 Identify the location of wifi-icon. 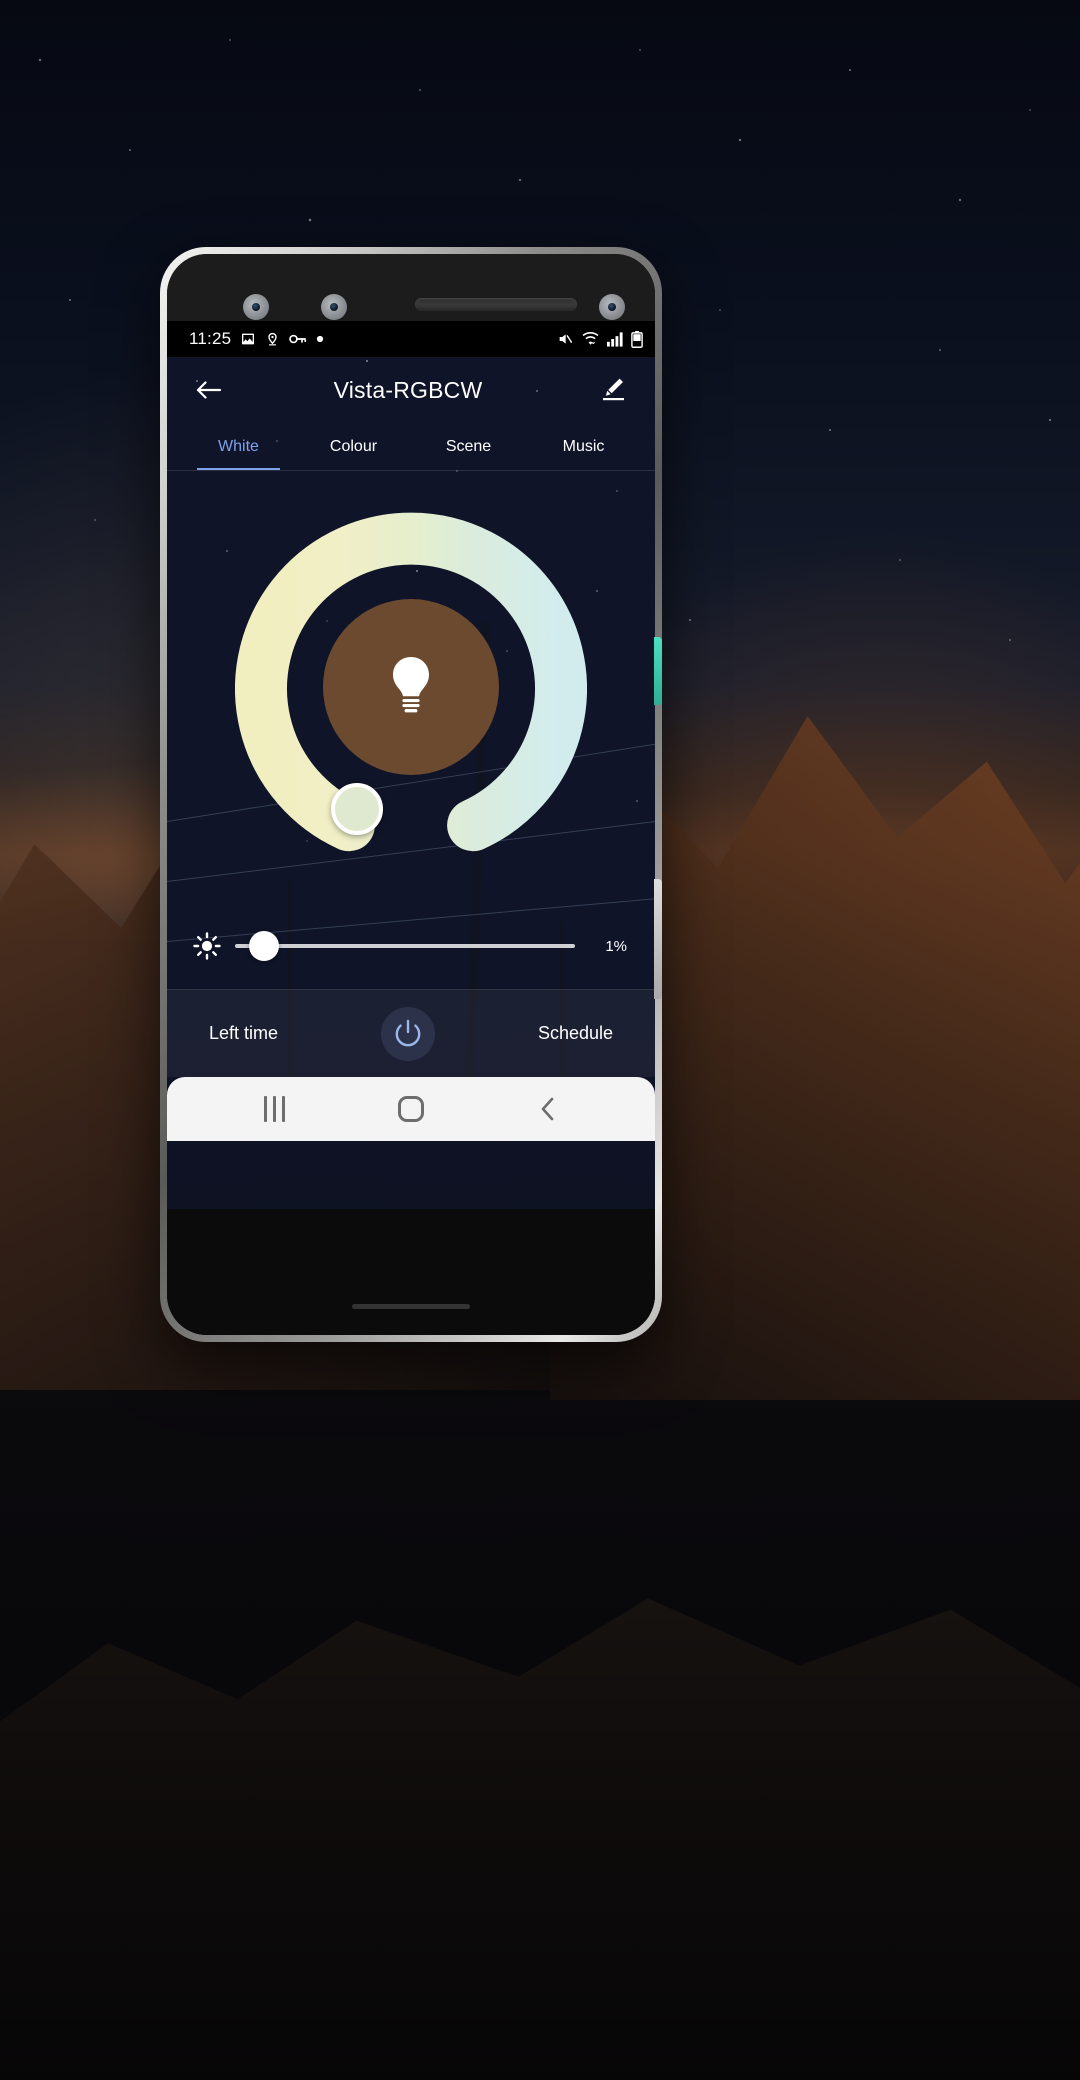
(590, 338).